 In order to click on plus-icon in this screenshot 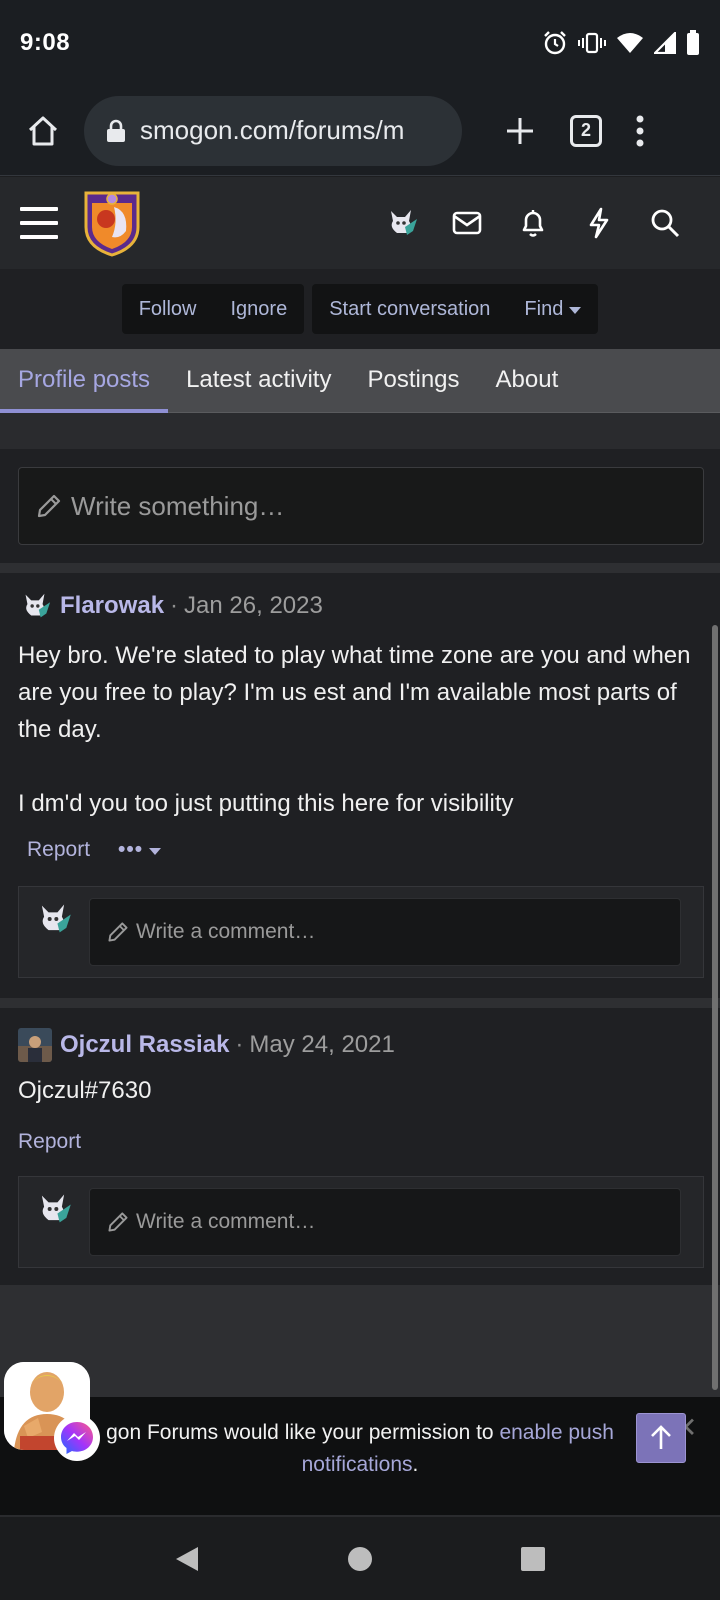, I will do `click(520, 130)`.